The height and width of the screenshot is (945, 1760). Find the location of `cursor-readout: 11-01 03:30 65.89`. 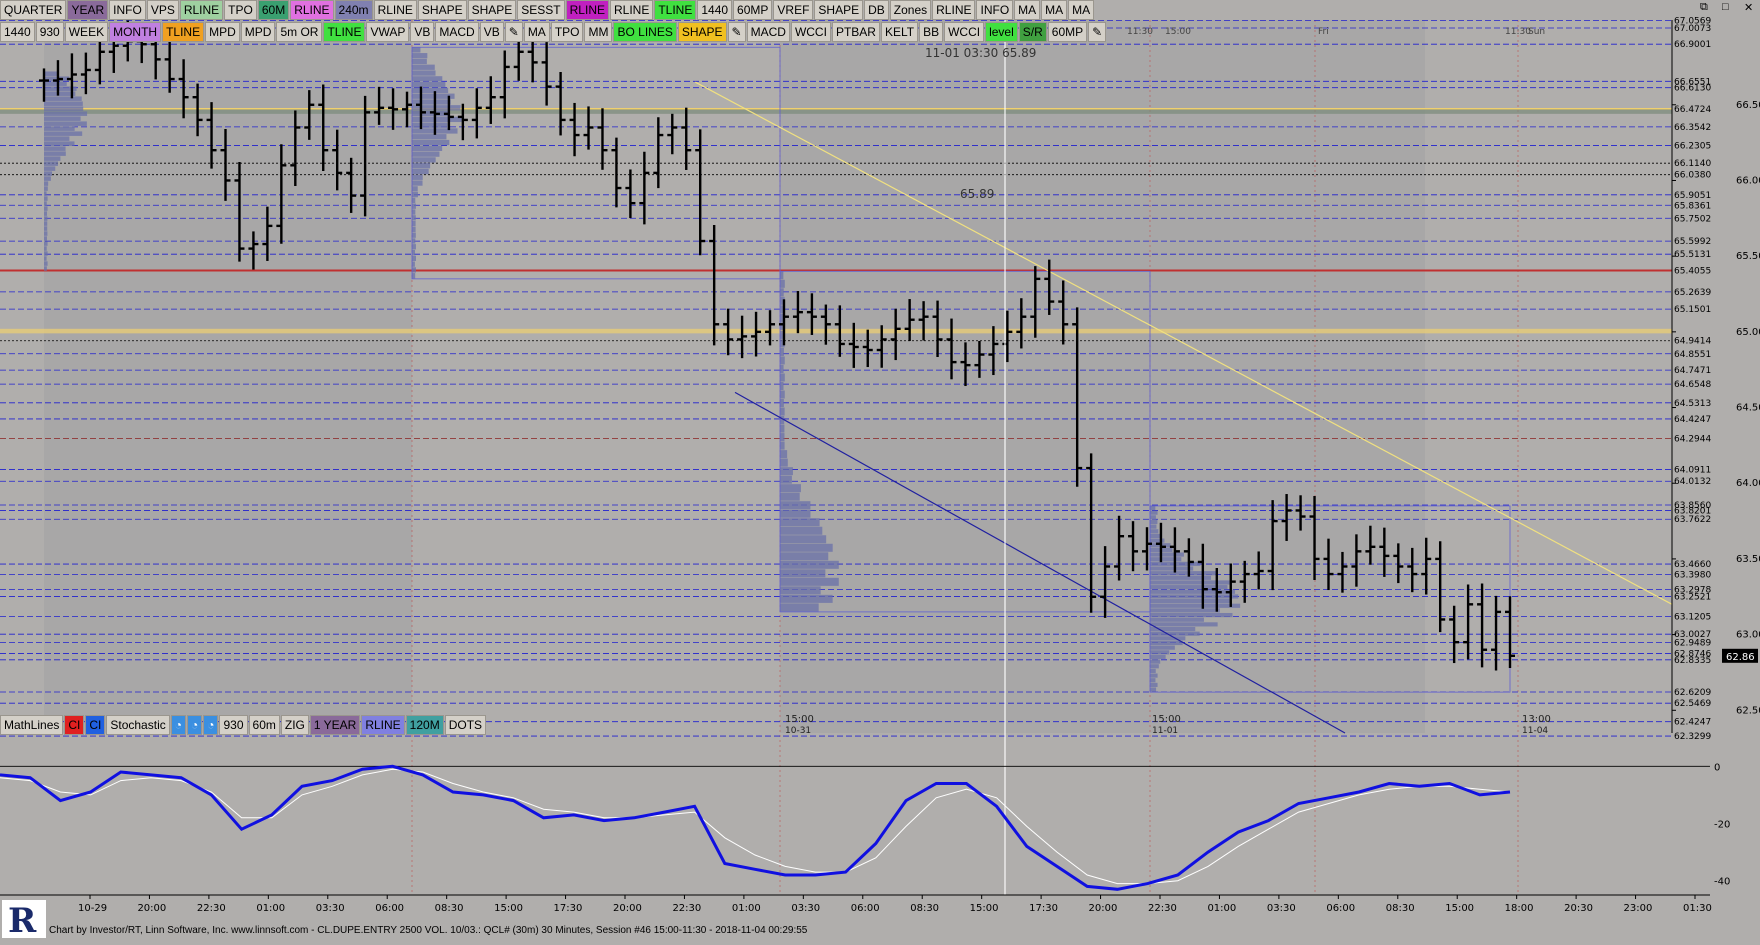

cursor-readout: 11-01 03:30 65.89 is located at coordinates (980, 53).